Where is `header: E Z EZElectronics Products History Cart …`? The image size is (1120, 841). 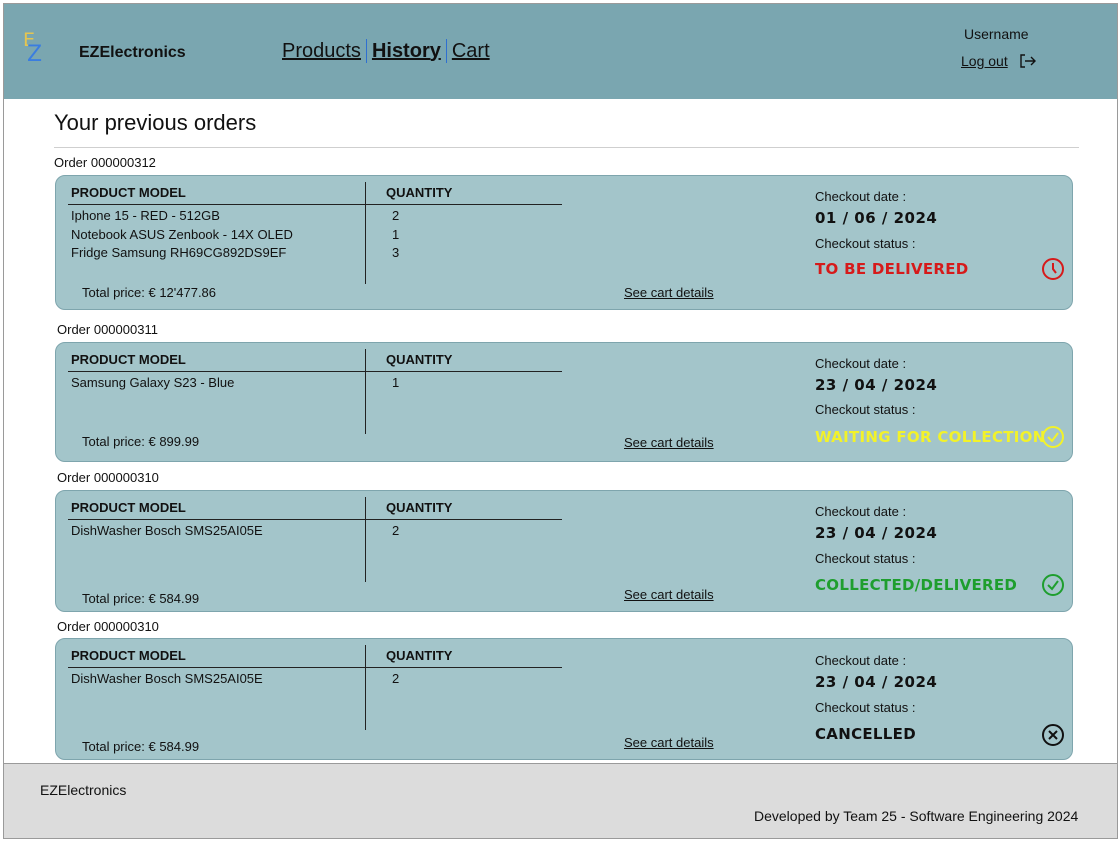
header: E Z EZElectronics Products History Cart … is located at coordinates (560, 51).